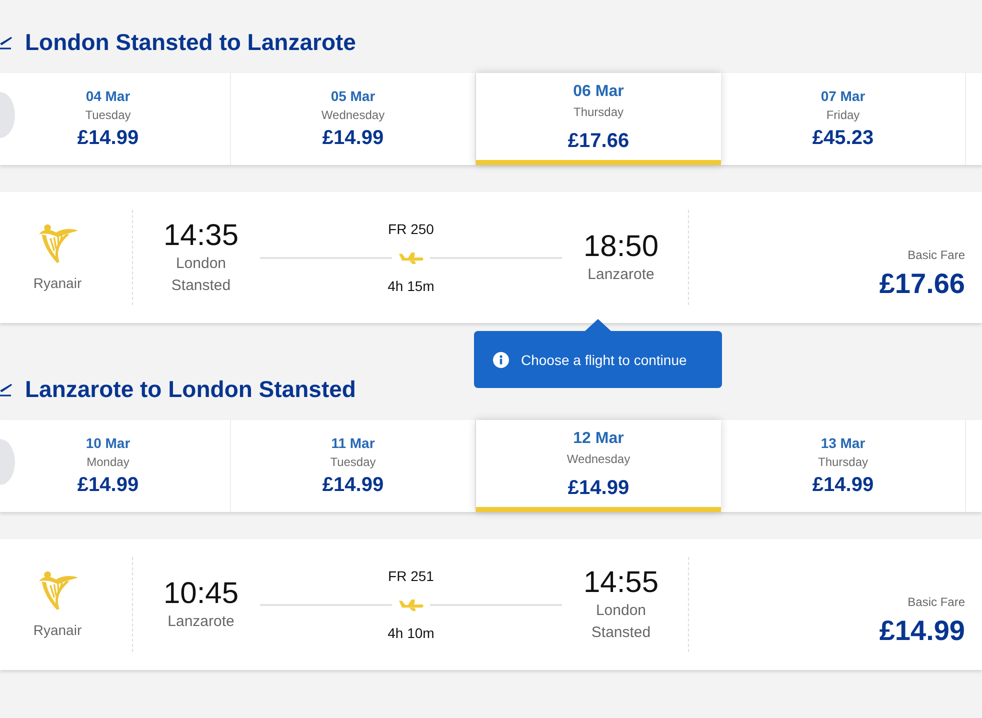 This screenshot has height=718, width=982. What do you see at coordinates (201, 275) in the screenshot?
I see `departure-airport: London Stansted` at bounding box center [201, 275].